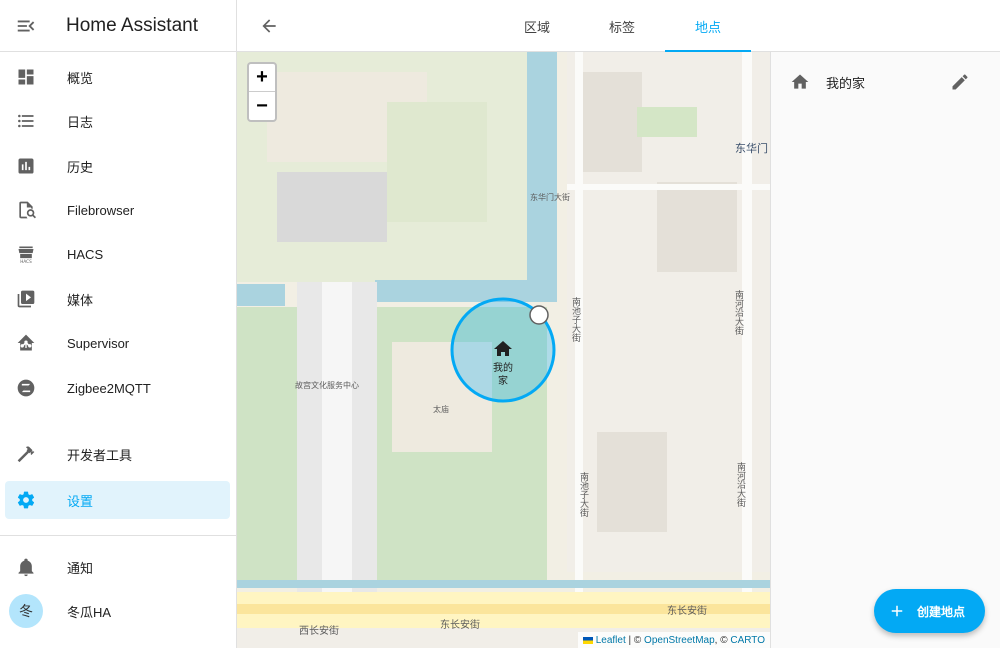  What do you see at coordinates (26, 166) in the screenshot?
I see `chart-box-icon` at bounding box center [26, 166].